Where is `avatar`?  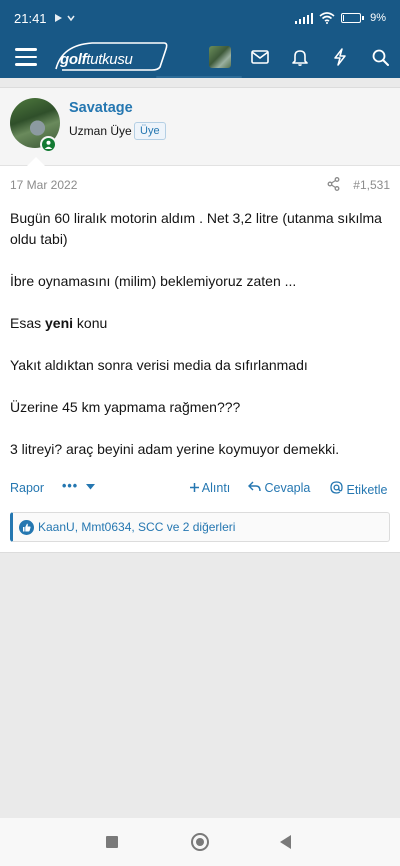 avatar is located at coordinates (220, 57).